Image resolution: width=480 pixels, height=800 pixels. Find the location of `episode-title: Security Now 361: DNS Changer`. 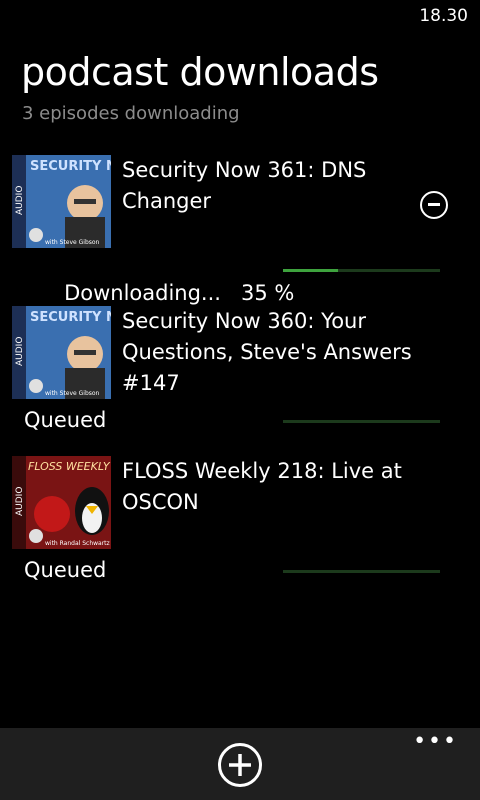

episode-title: Security Now 361: DNS Changer is located at coordinates (244, 185).